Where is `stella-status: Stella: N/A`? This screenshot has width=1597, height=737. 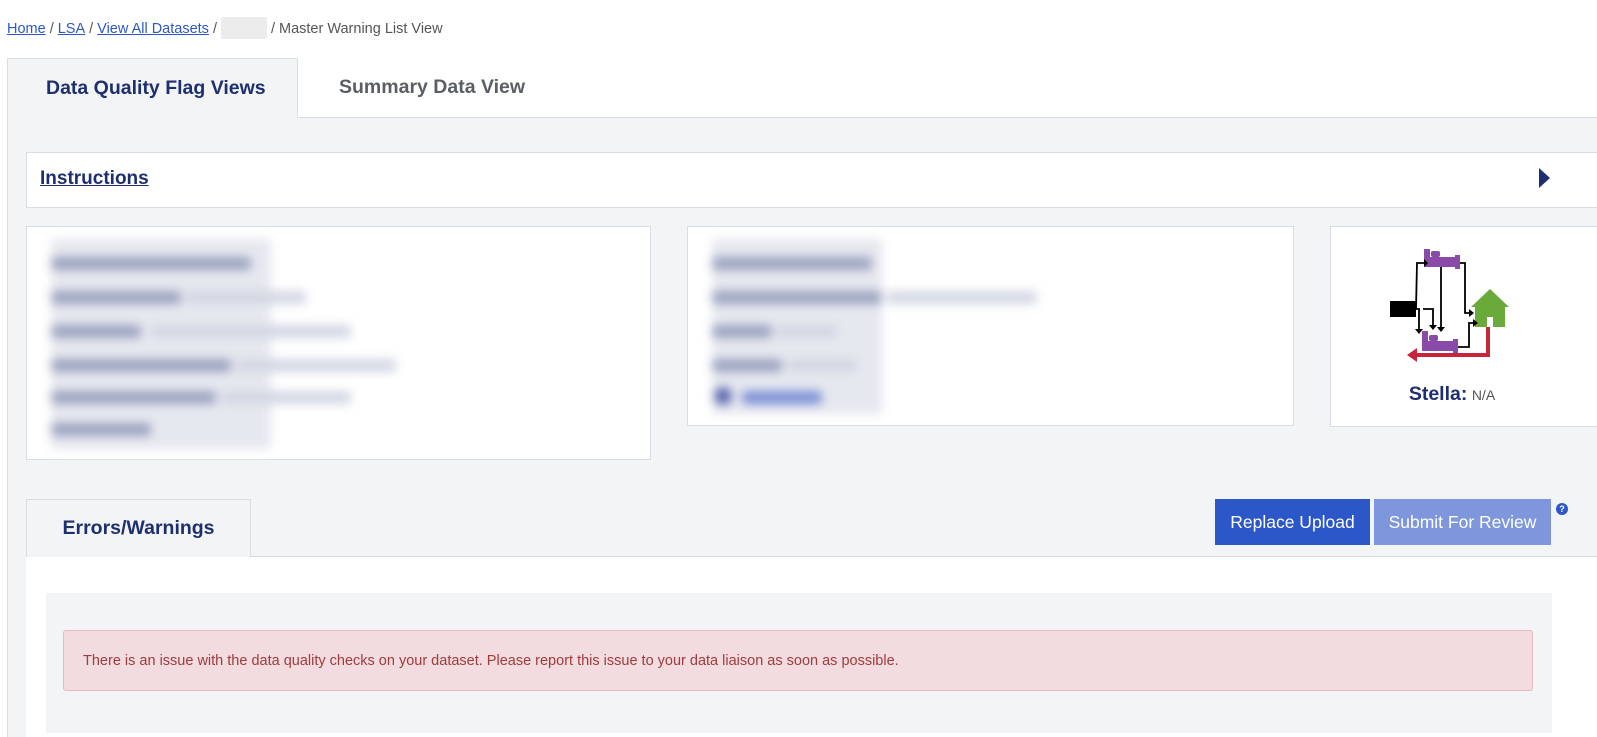 stella-status: Stella: N/A is located at coordinates (1452, 394).